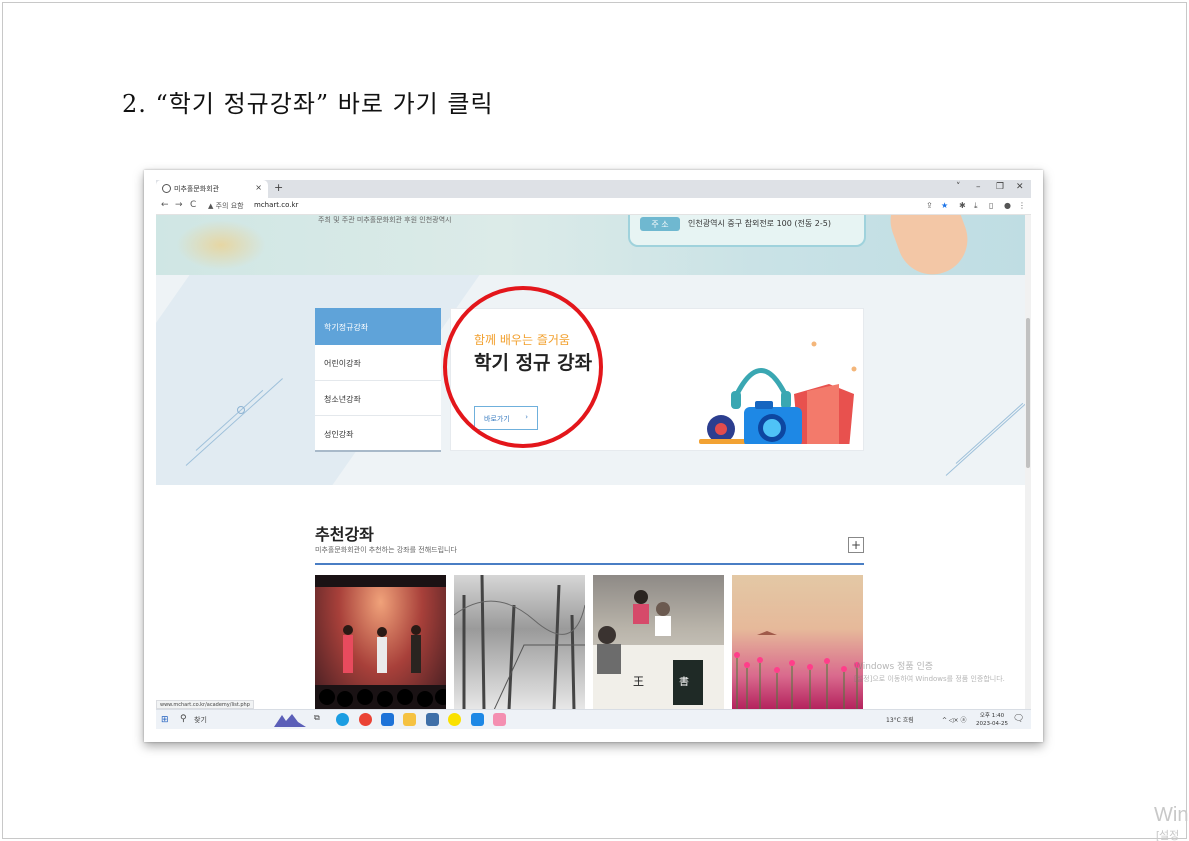 The image size is (1189, 841). Describe the element at coordinates (958, 187) in the screenshot. I see `tab-search-icon: ˅` at that location.